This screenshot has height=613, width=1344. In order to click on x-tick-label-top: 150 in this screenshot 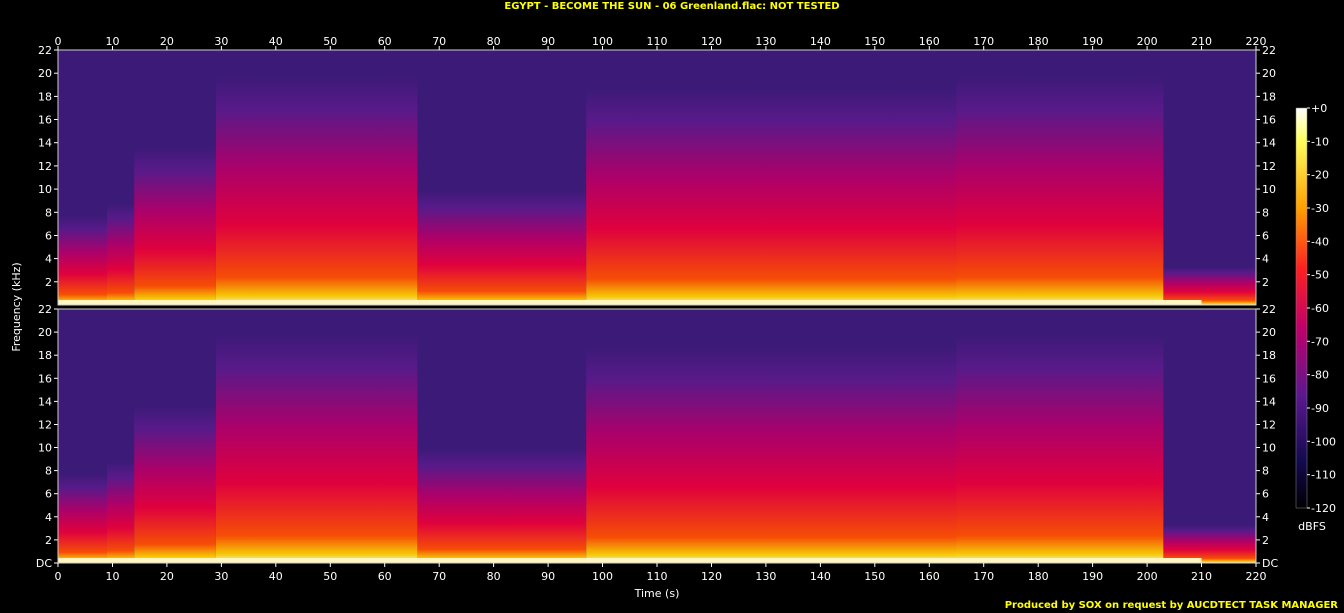, I will do `click(874, 41)`.